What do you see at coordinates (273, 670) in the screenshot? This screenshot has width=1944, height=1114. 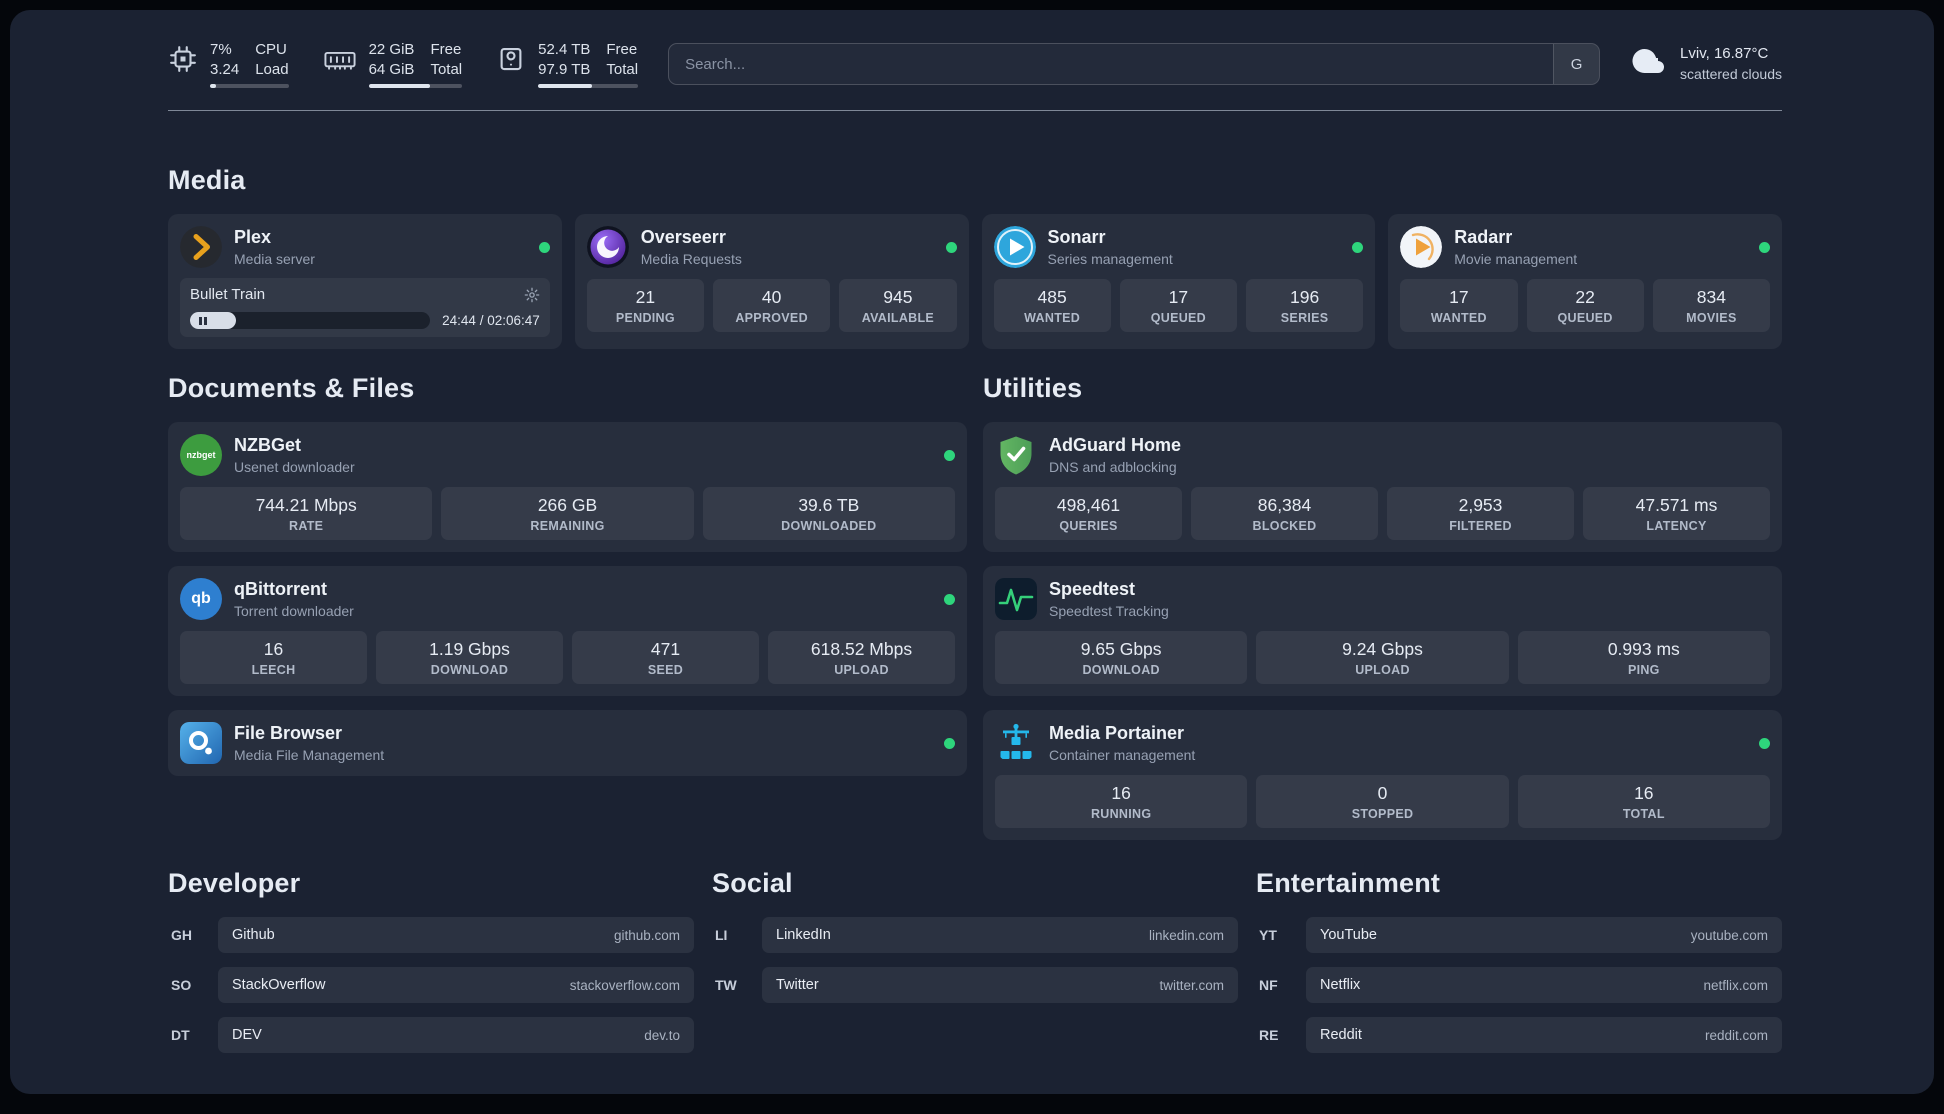 I see `stat-label: LEECH` at bounding box center [273, 670].